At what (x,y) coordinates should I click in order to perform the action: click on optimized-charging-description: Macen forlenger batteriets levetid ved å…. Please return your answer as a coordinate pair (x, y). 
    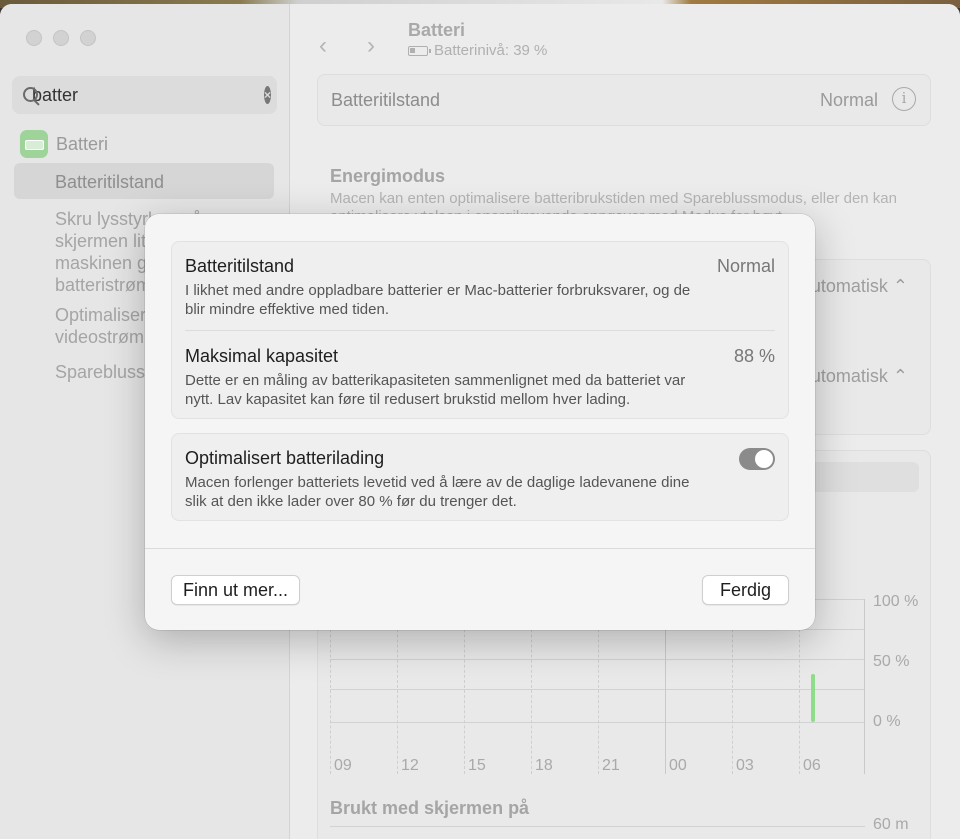
    Looking at the image, I should click on (437, 492).